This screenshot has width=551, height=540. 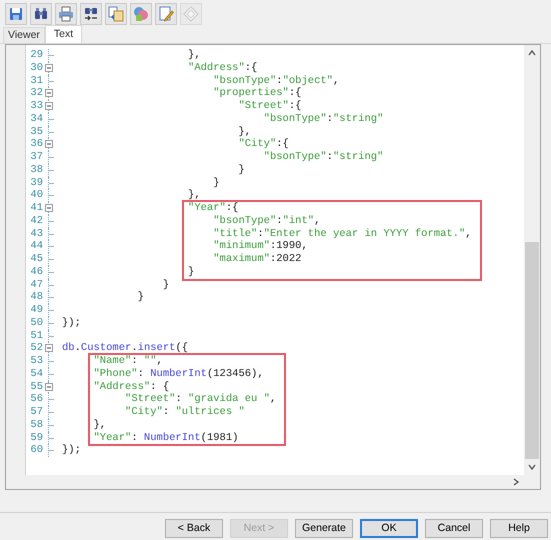 What do you see at coordinates (36, 144) in the screenshot?
I see `line-number: 36` at bounding box center [36, 144].